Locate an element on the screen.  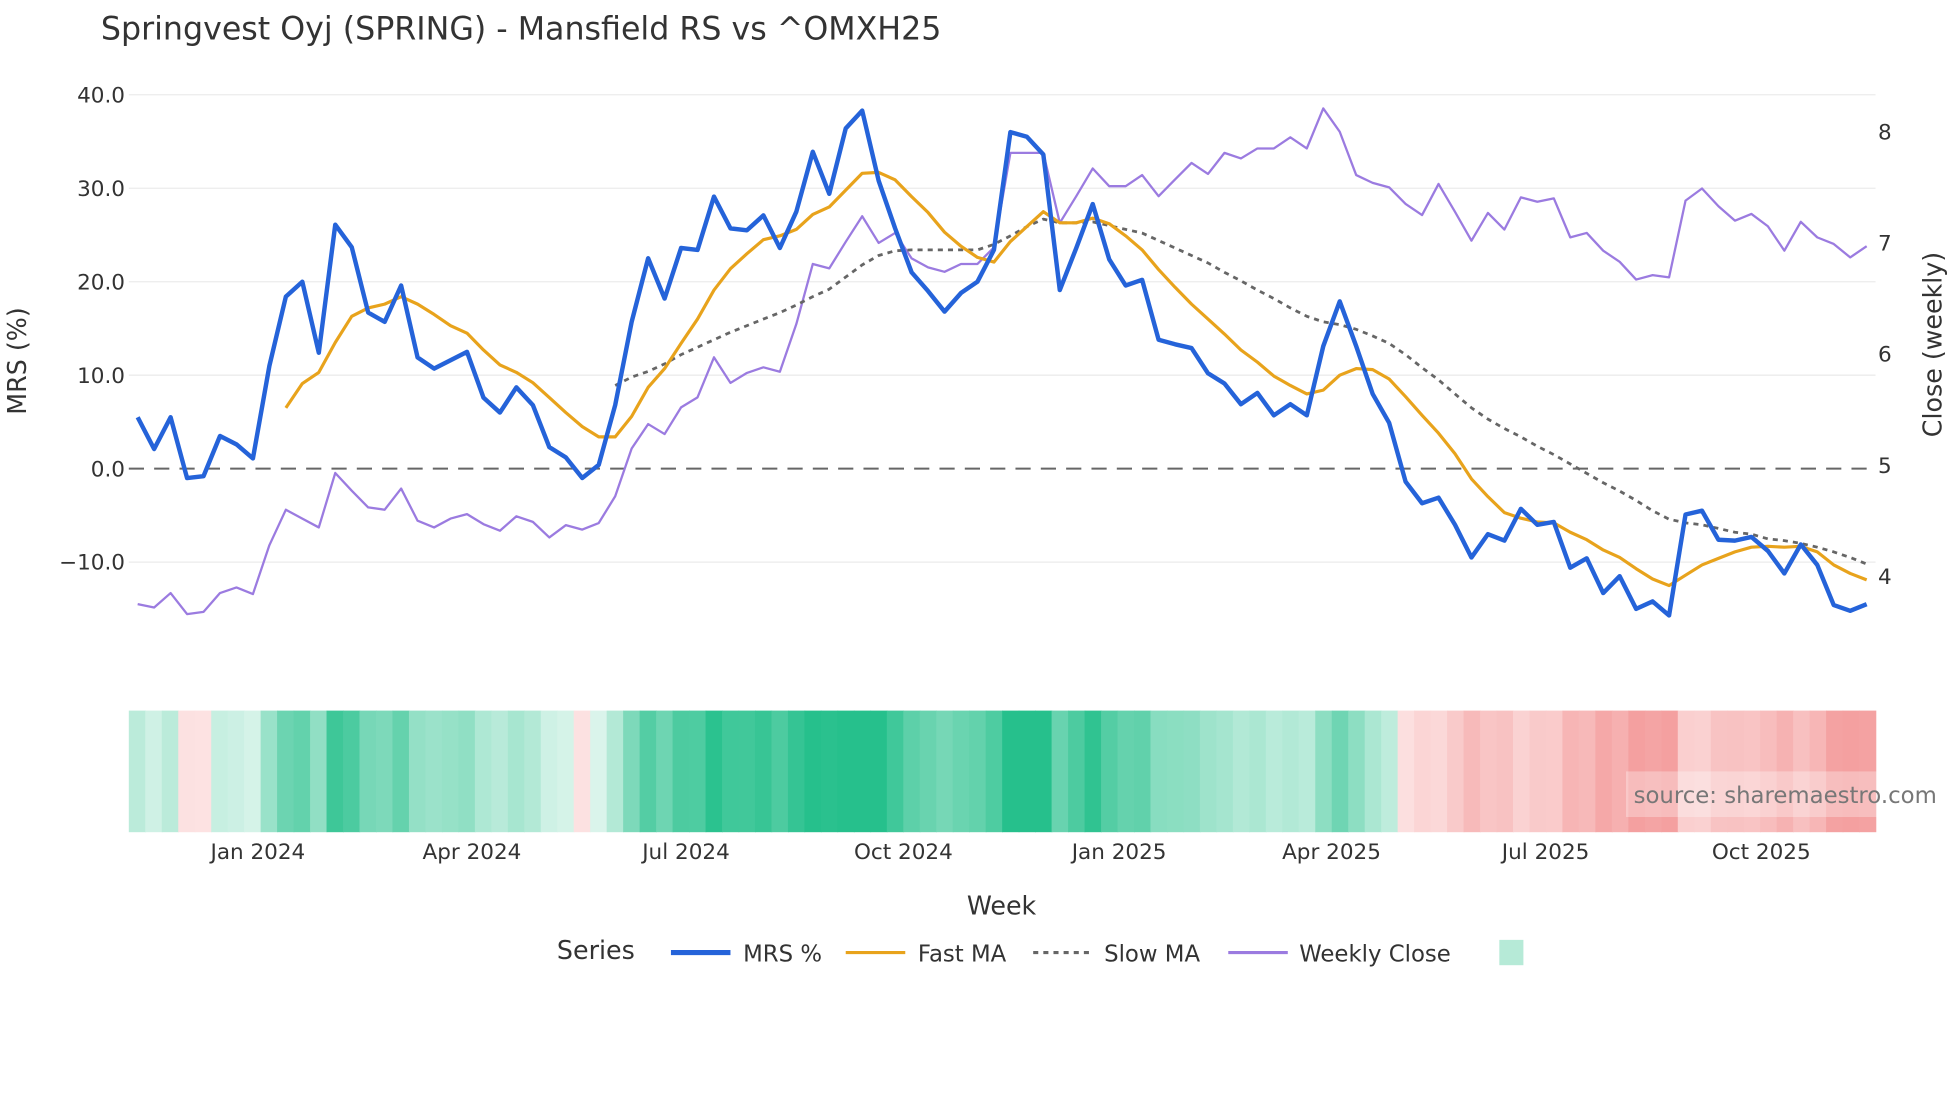
y2-tick-label: 5 is located at coordinates (1885, 466).